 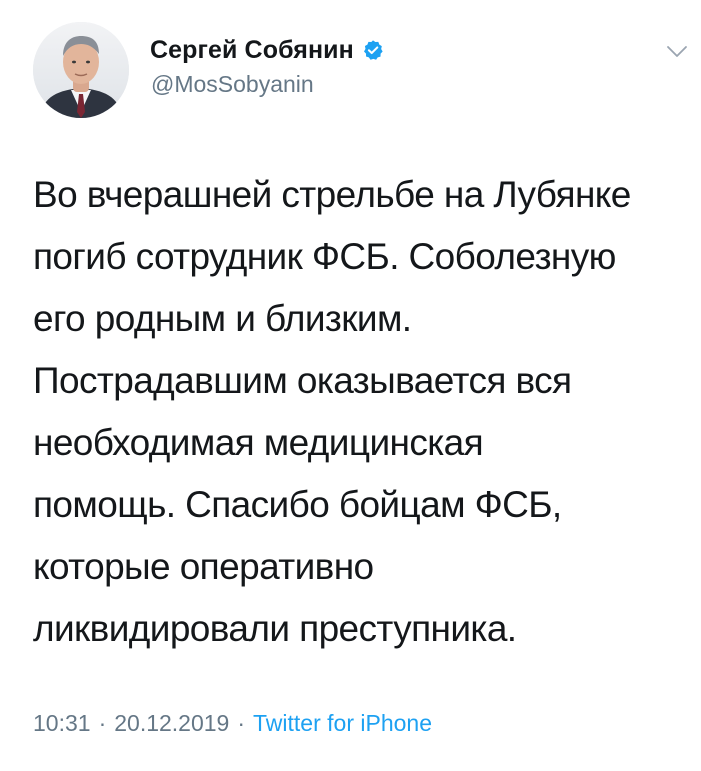 I want to click on author-name-row: Сергей Собянин, so click(x=267, y=50).